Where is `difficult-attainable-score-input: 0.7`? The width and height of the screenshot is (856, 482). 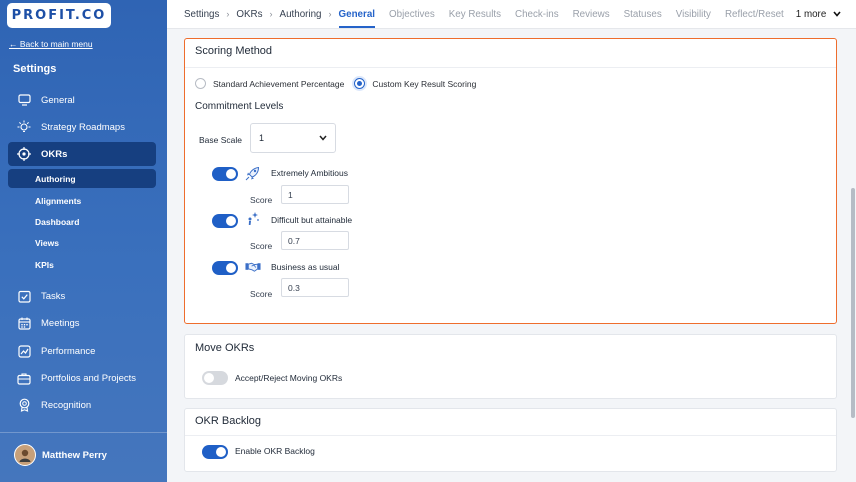
difficult-attainable-score-input: 0.7 is located at coordinates (315, 240).